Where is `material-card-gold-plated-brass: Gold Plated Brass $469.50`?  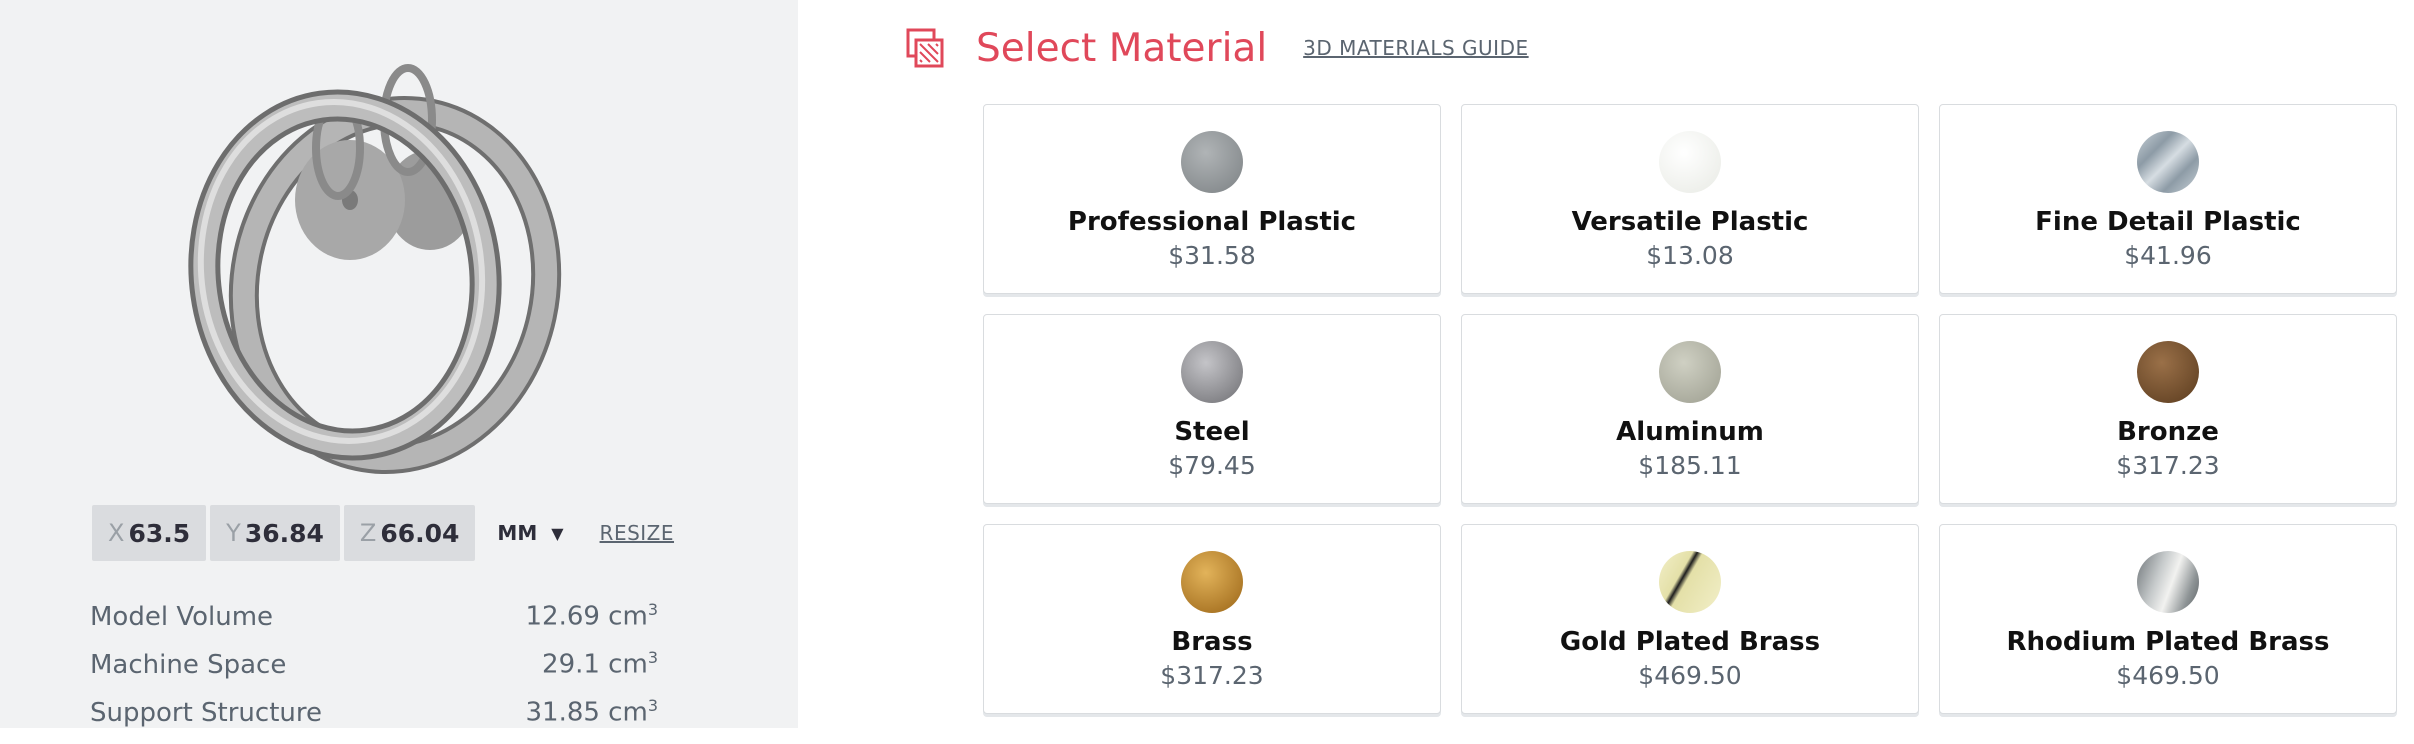 material-card-gold-plated-brass: Gold Plated Brass $469.50 is located at coordinates (1690, 619).